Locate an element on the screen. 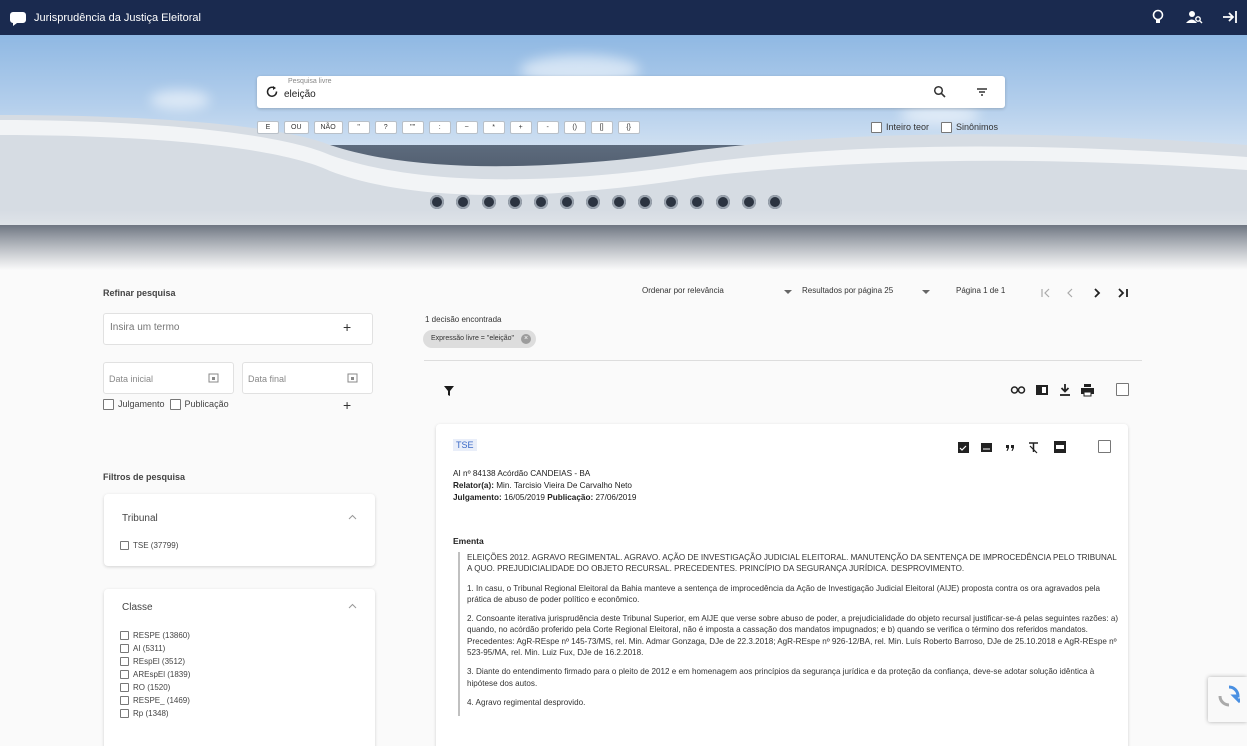 The width and height of the screenshot is (1247, 746). tribunal-filter-title: Tribunal is located at coordinates (140, 518).